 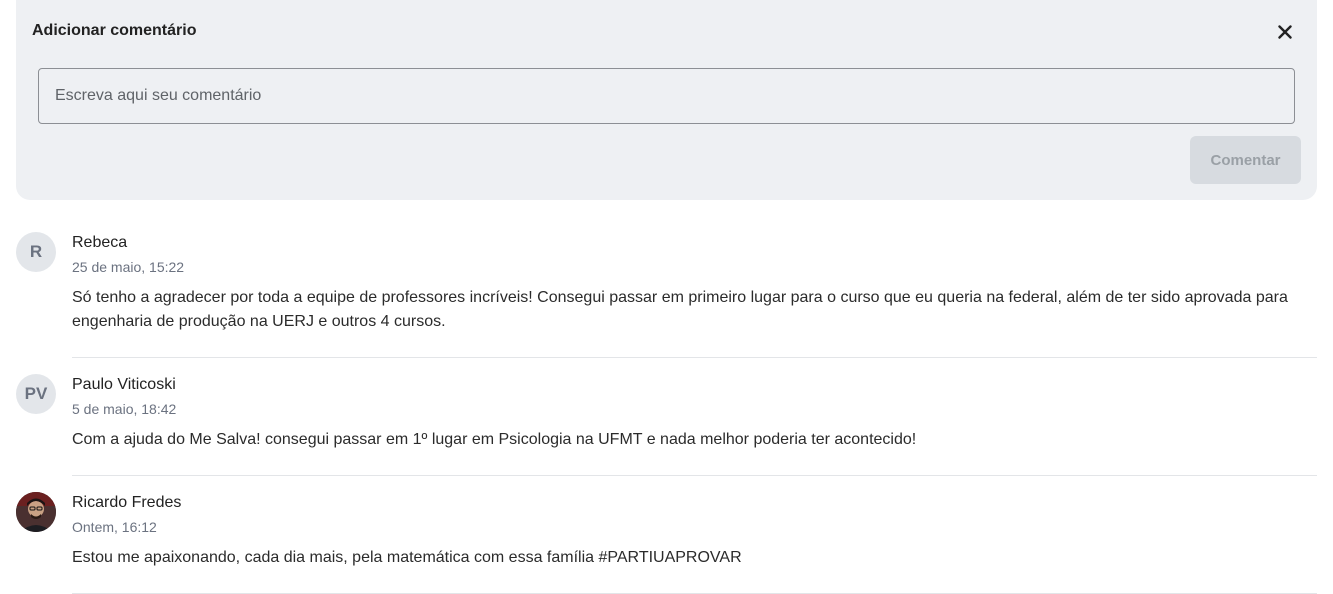 I want to click on user-photo-icon, so click(x=36, y=512).